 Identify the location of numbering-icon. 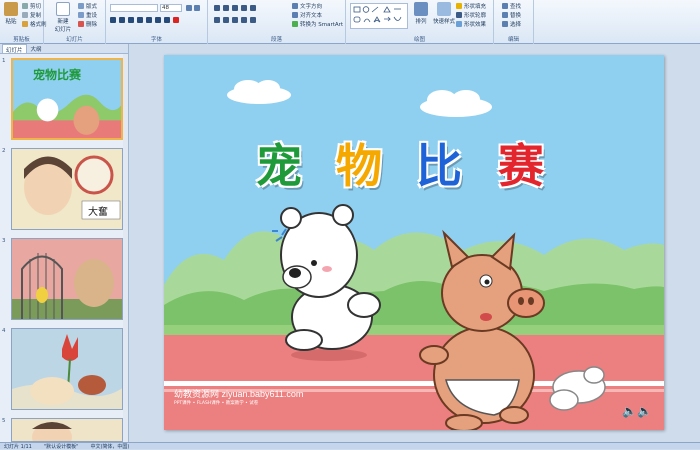
(226, 8).